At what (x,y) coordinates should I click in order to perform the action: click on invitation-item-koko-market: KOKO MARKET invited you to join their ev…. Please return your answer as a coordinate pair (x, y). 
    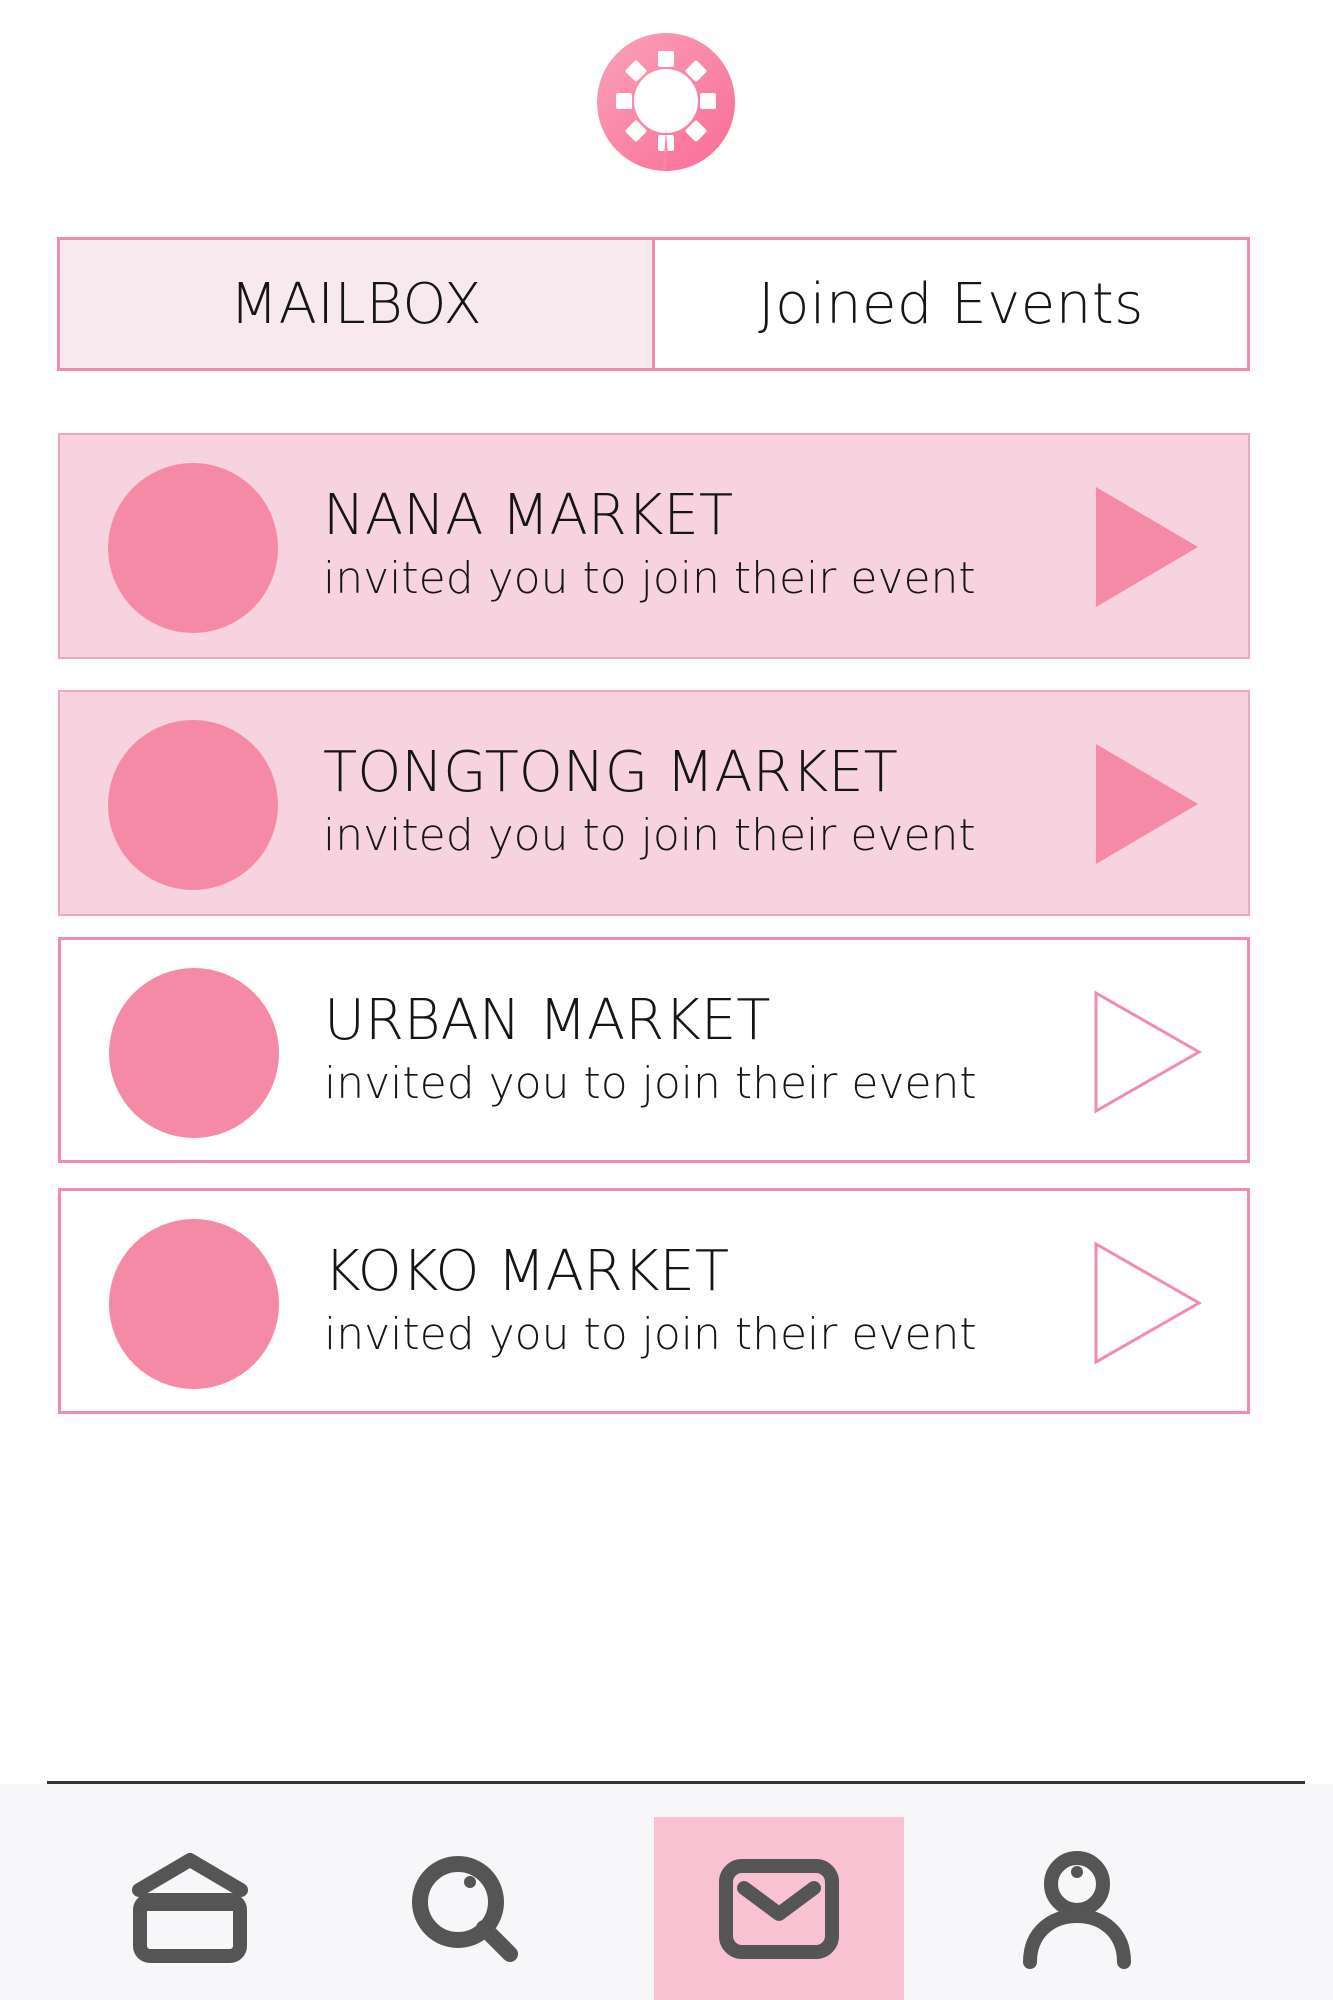
    Looking at the image, I should click on (654, 1301).